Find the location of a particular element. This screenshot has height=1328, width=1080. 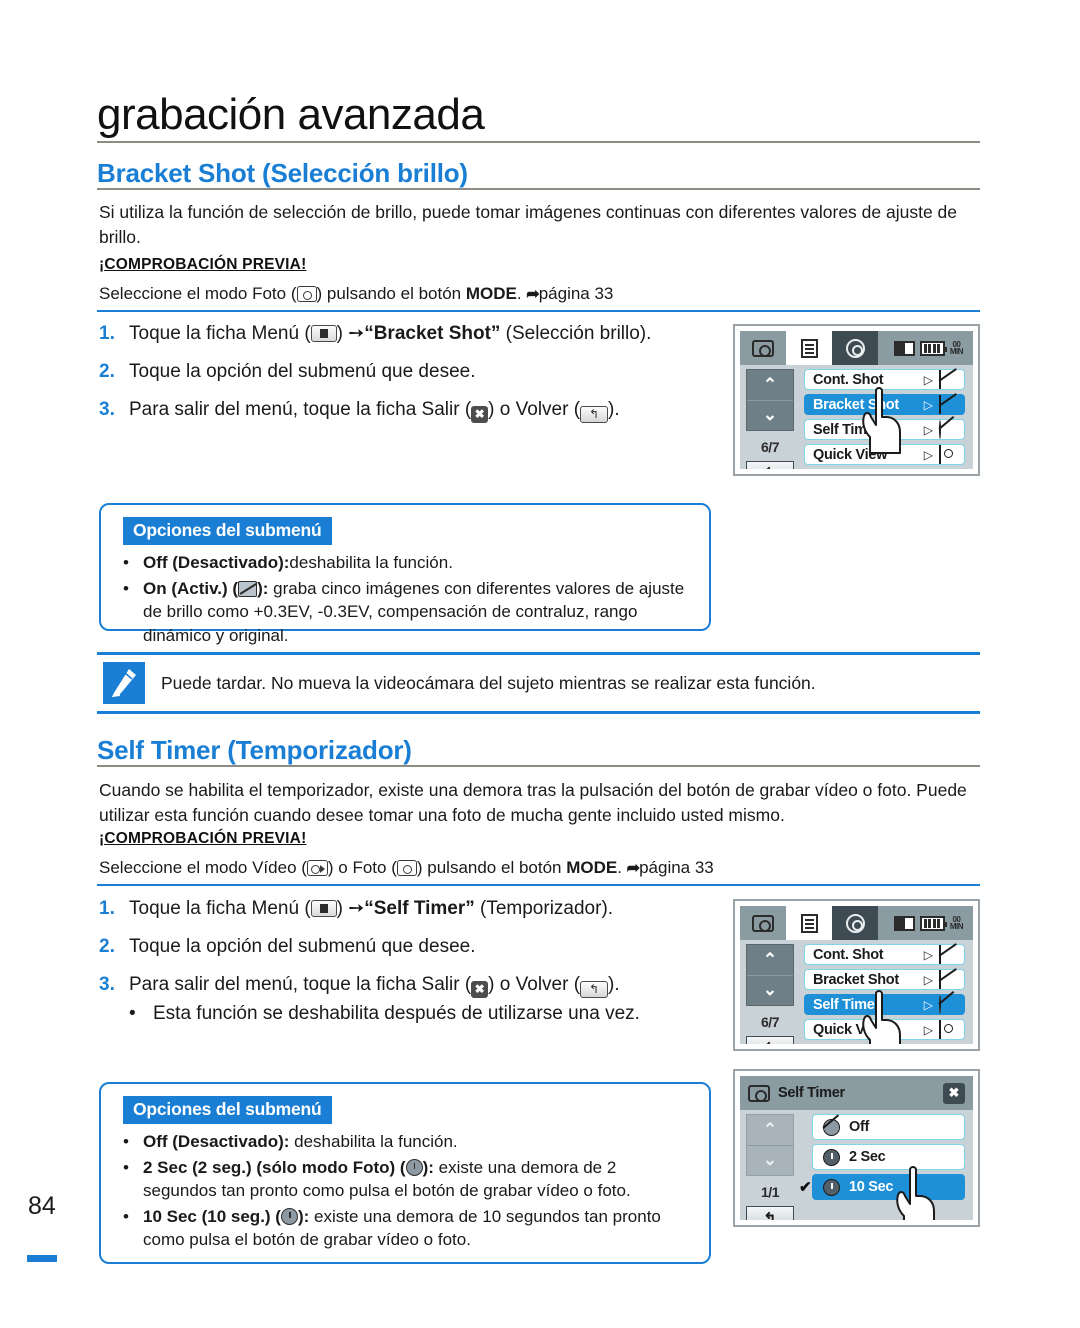

step-text: Toque la opción del submenú que desee. is located at coordinates (302, 371).